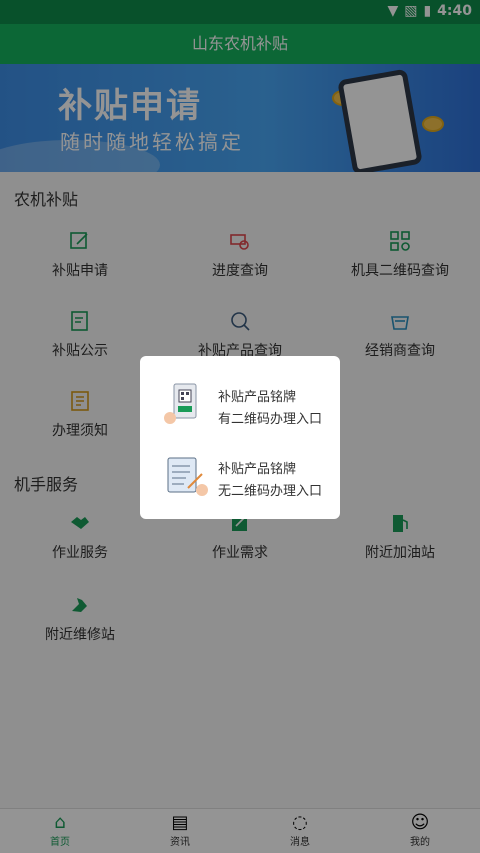 The height and width of the screenshot is (853, 480). I want to click on nameplate-choice-dialog: 补贴产品铭牌 有二维码办理入口 补贴产品铭牌 无二维码办理入口, so click(240, 437).